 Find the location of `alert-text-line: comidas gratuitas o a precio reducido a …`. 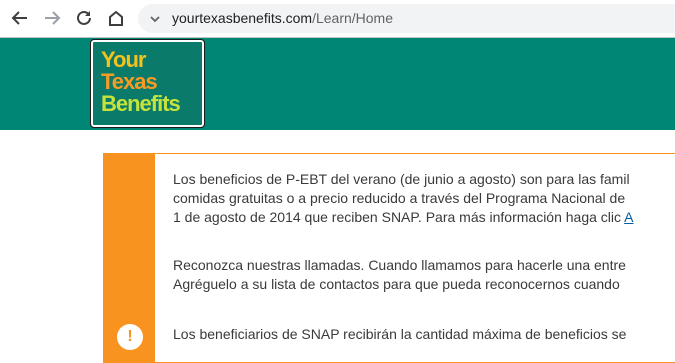

alert-text-line: comidas gratuitas o a precio reducido a … is located at coordinates (399, 198).